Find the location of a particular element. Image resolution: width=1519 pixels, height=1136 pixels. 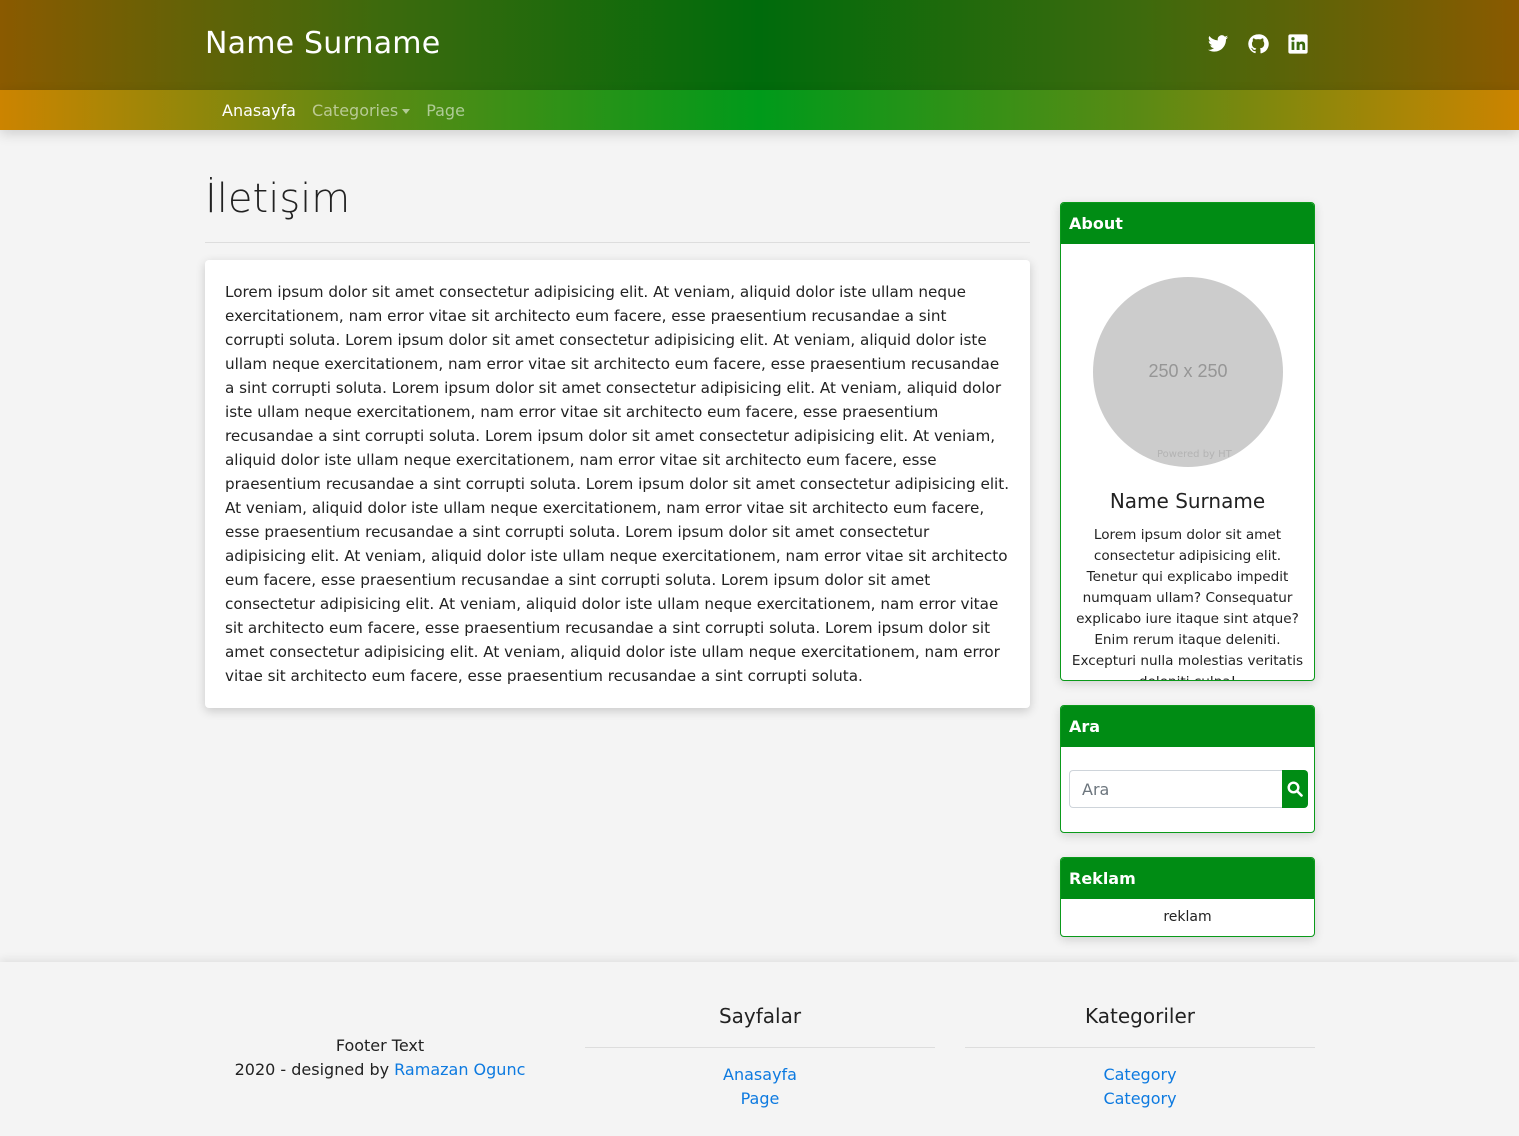

footer-pages-links: Anasayfa Page is located at coordinates (760, 1087).